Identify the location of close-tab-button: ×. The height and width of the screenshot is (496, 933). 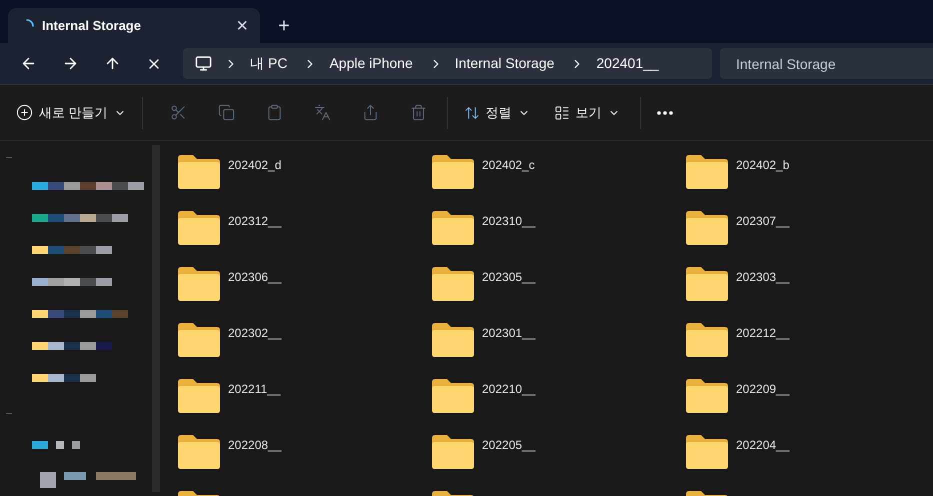
(242, 26).